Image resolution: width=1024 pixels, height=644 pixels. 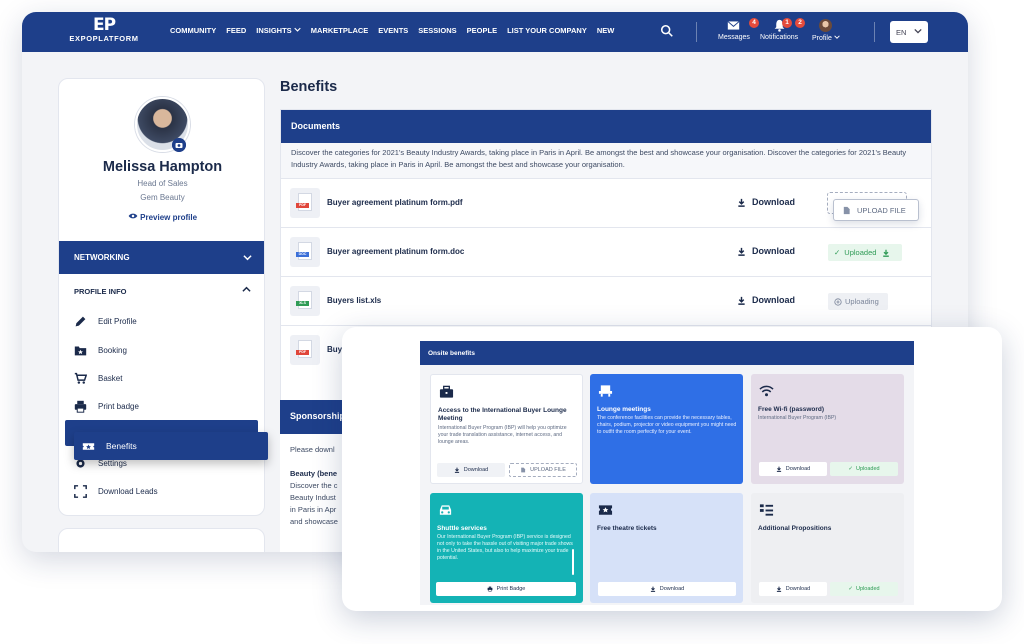 I want to click on divider, so click(x=874, y=32).